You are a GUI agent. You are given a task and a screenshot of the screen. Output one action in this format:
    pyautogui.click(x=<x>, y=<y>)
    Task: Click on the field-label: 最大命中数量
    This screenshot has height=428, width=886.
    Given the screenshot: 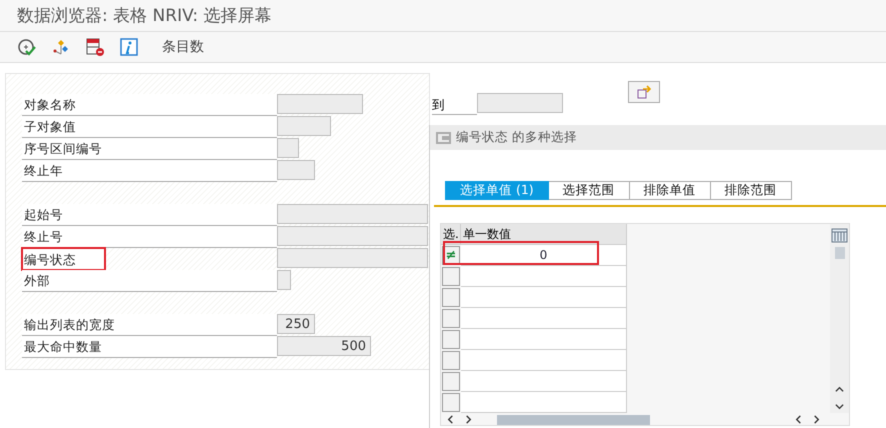 What is the action you would take?
    pyautogui.click(x=149, y=347)
    